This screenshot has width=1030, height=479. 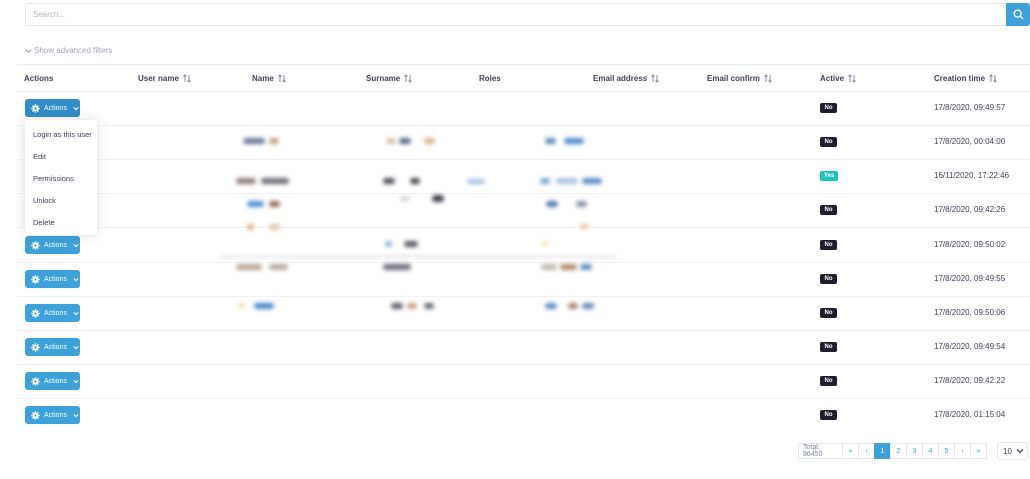 What do you see at coordinates (523, 314) in the screenshot?
I see `table-row: Actions No 17/8/2020, 09:50:06` at bounding box center [523, 314].